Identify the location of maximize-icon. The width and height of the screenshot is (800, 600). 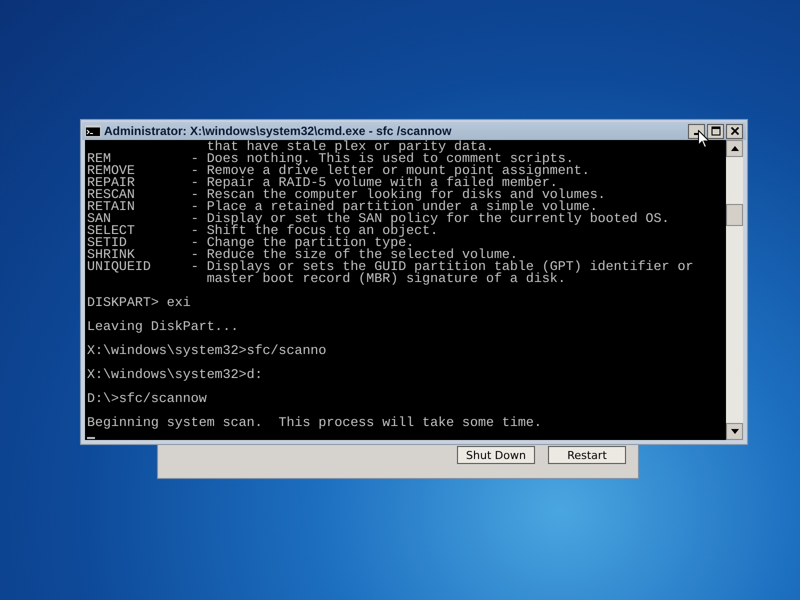
(715, 131).